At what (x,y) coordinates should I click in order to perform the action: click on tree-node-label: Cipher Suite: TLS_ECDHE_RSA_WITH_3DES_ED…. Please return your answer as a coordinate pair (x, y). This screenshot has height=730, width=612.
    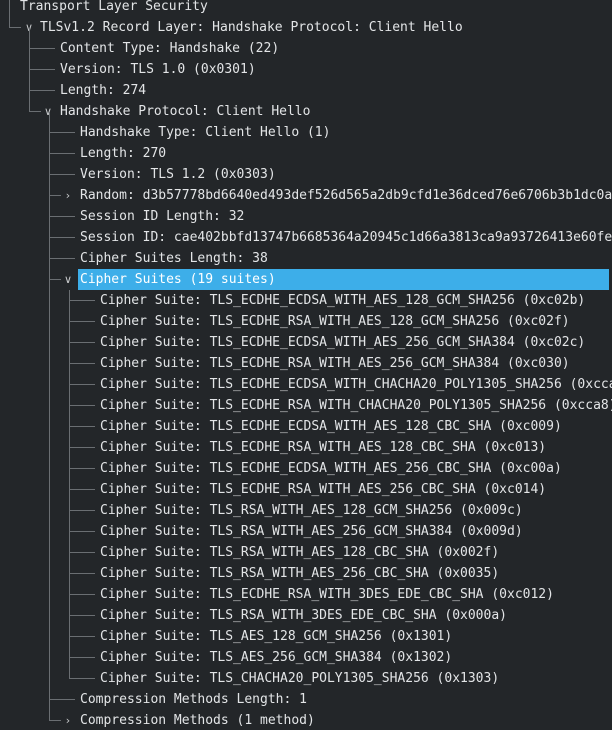
    Looking at the image, I should click on (327, 594).